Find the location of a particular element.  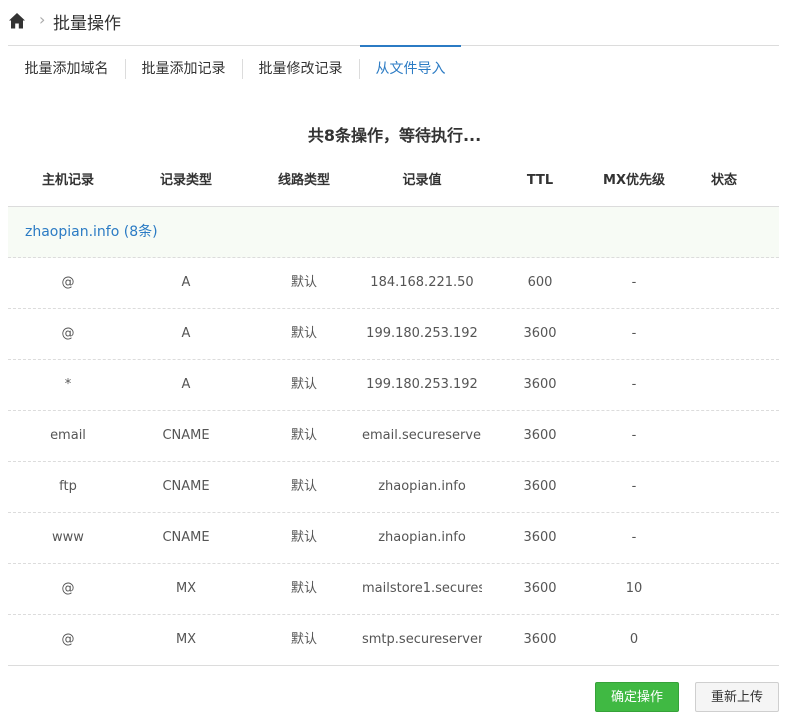

column-header-value: 记录值 is located at coordinates (422, 180).